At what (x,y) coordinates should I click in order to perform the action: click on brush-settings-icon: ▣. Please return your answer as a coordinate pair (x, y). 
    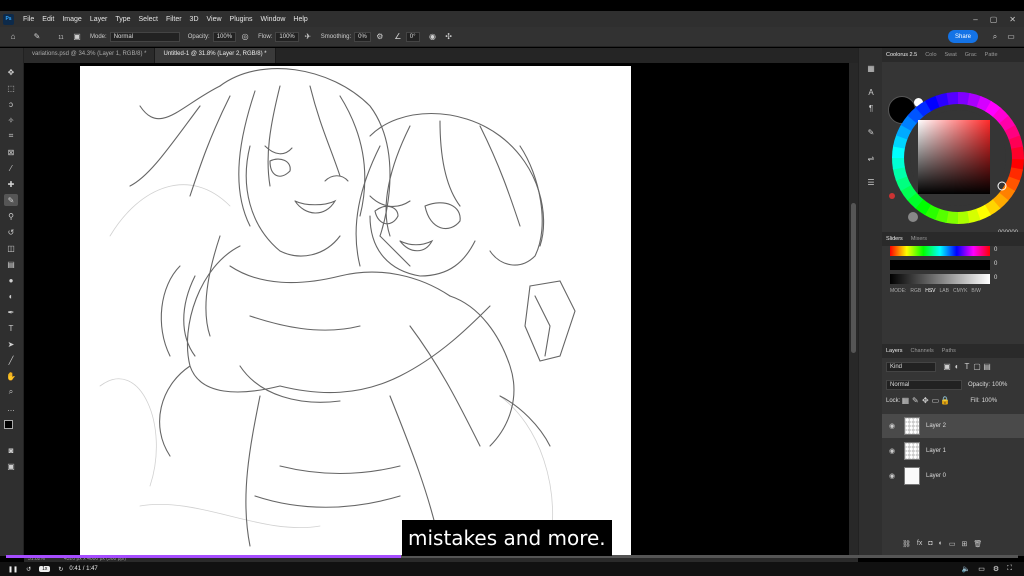
    Looking at the image, I should click on (77, 37).